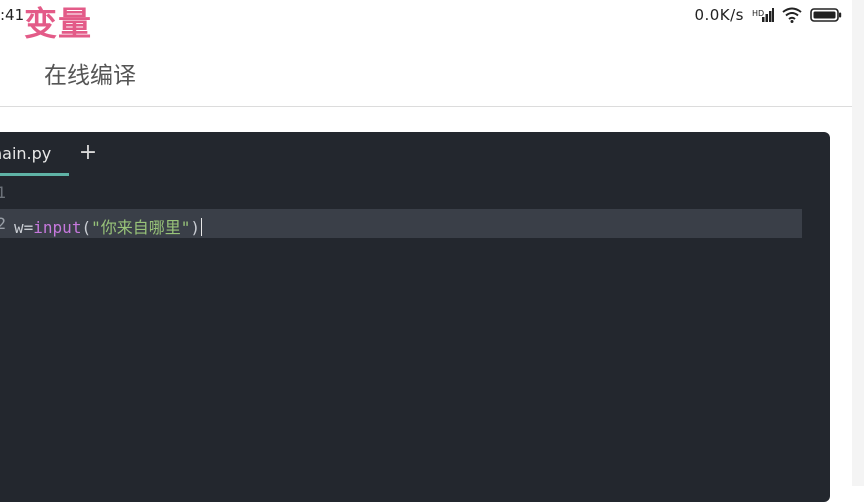  What do you see at coordinates (426, 106) in the screenshot?
I see `header-divider` at bounding box center [426, 106].